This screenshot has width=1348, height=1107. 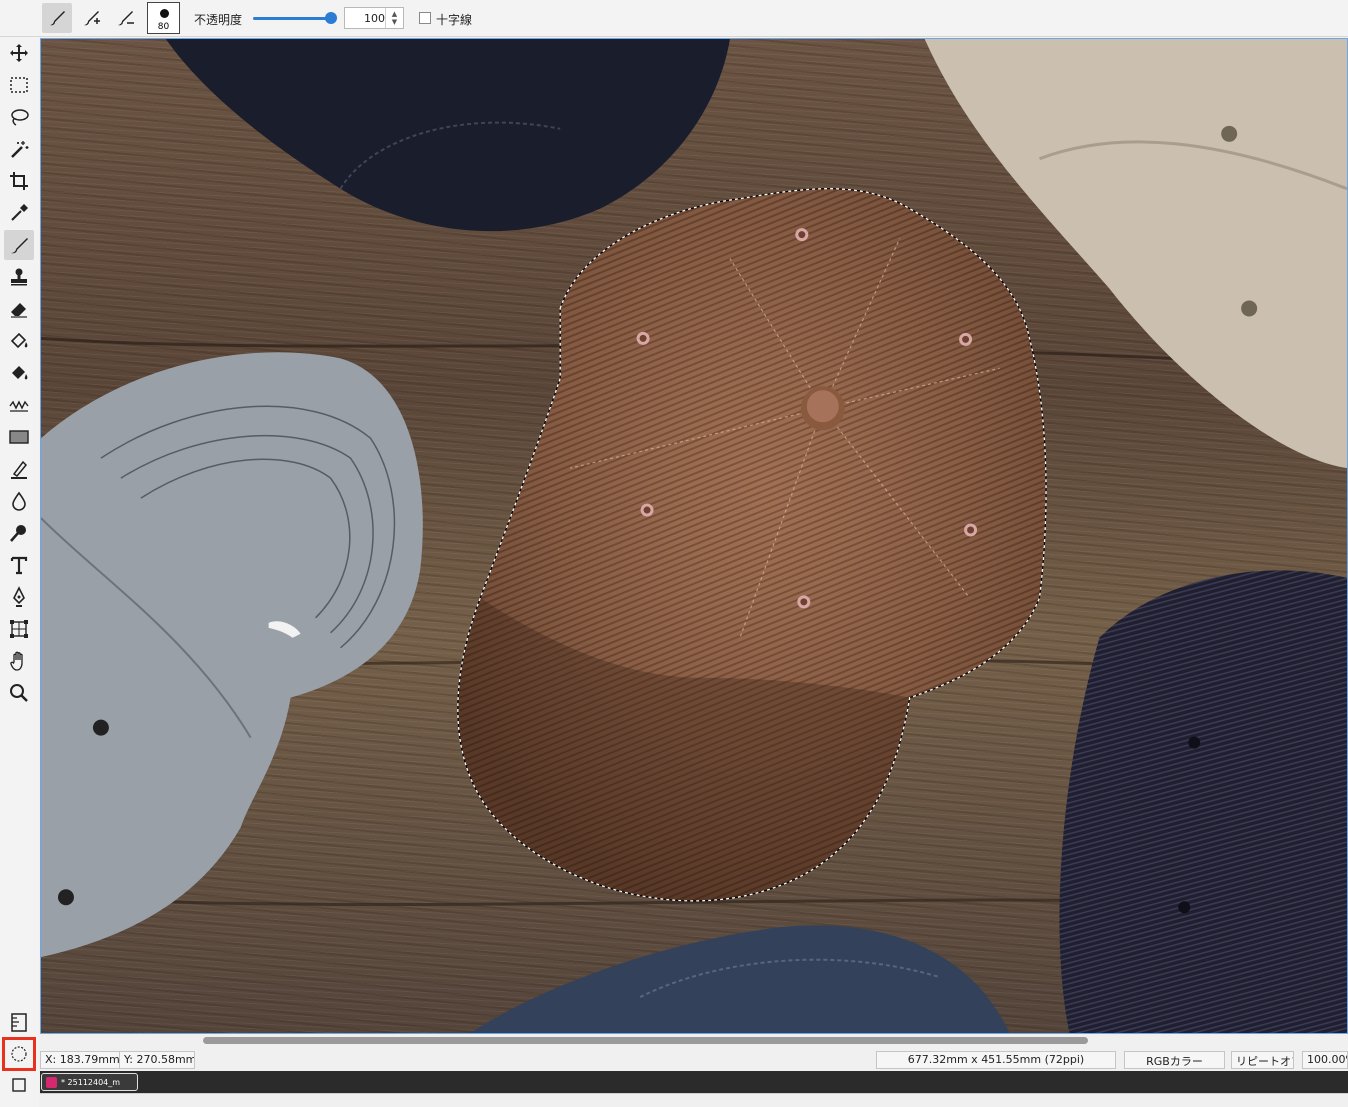 I want to click on dashed-circle-icon, so click(x=19, y=1054).